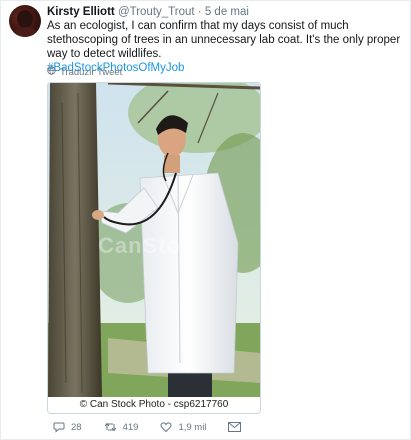 The width and height of the screenshot is (411, 440). What do you see at coordinates (25, 21) in the screenshot?
I see `avatar` at bounding box center [25, 21].